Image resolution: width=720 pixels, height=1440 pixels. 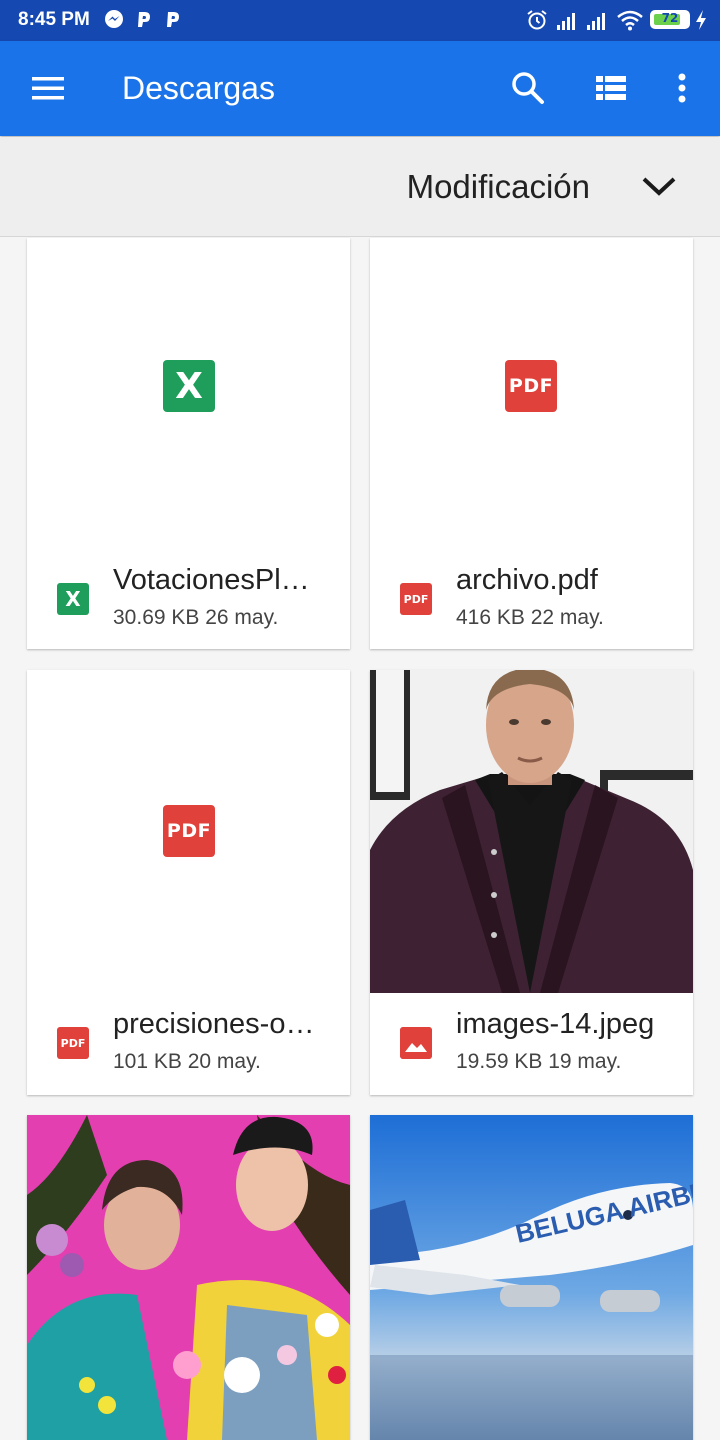 What do you see at coordinates (188, 599) in the screenshot?
I see `file-meta: X VotacionesPl… 30.69 KB 26 may.` at bounding box center [188, 599].